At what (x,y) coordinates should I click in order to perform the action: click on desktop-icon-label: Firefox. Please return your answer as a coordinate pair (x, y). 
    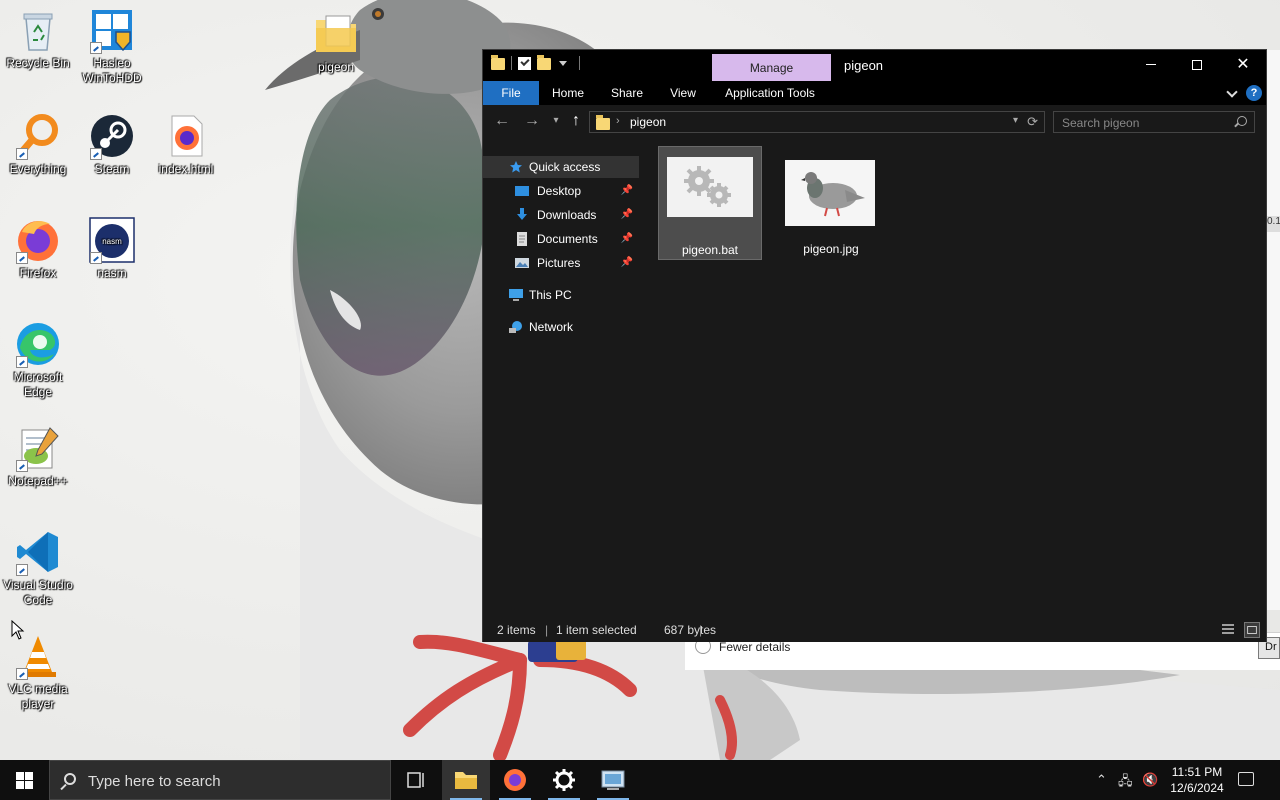
    Looking at the image, I should click on (38, 273).